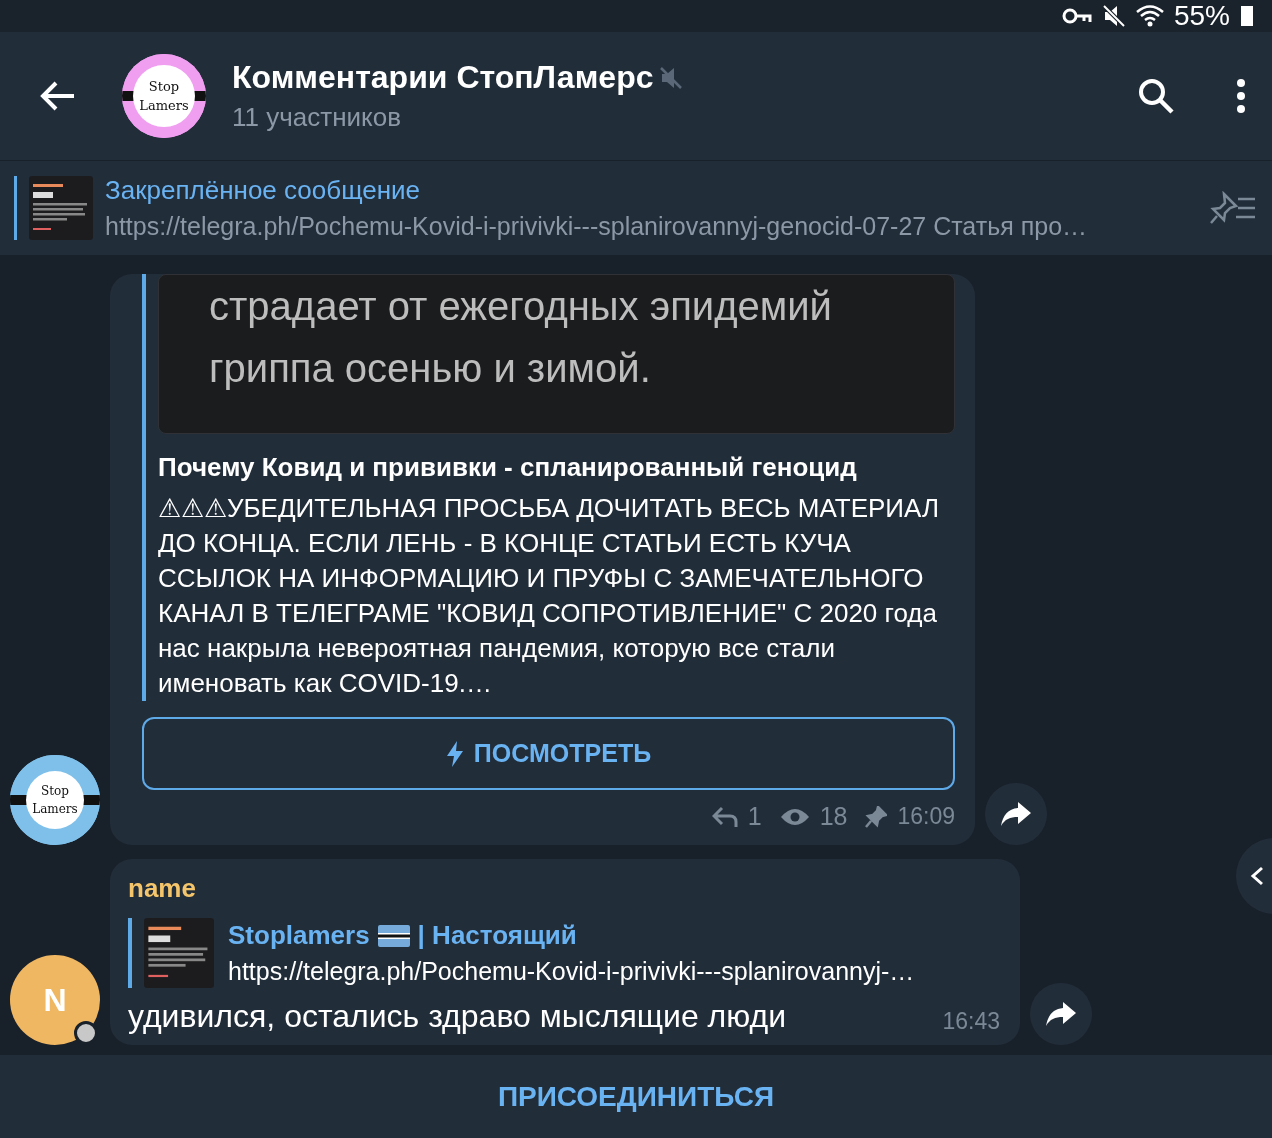  What do you see at coordinates (430, 368) in the screenshot?
I see `image-text: гриппа осенью и зимой.` at bounding box center [430, 368].